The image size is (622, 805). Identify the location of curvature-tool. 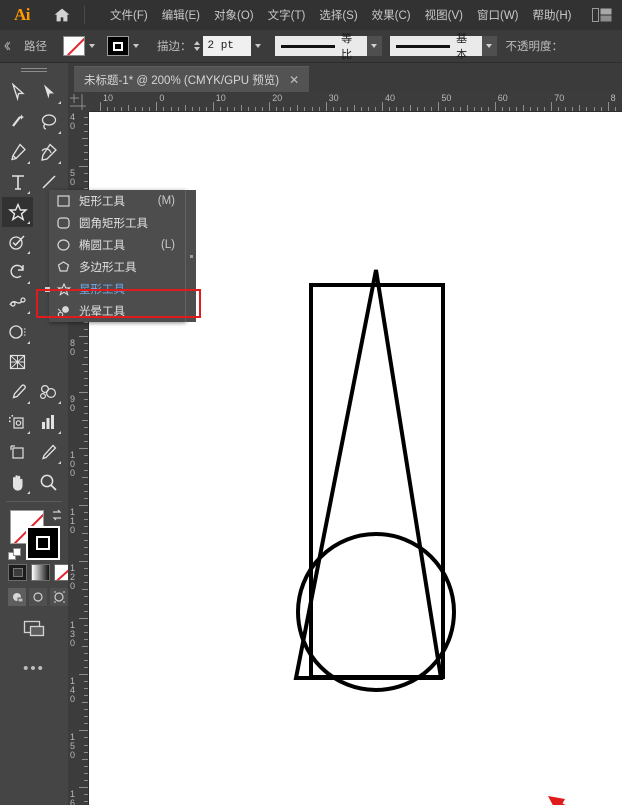
(48, 152).